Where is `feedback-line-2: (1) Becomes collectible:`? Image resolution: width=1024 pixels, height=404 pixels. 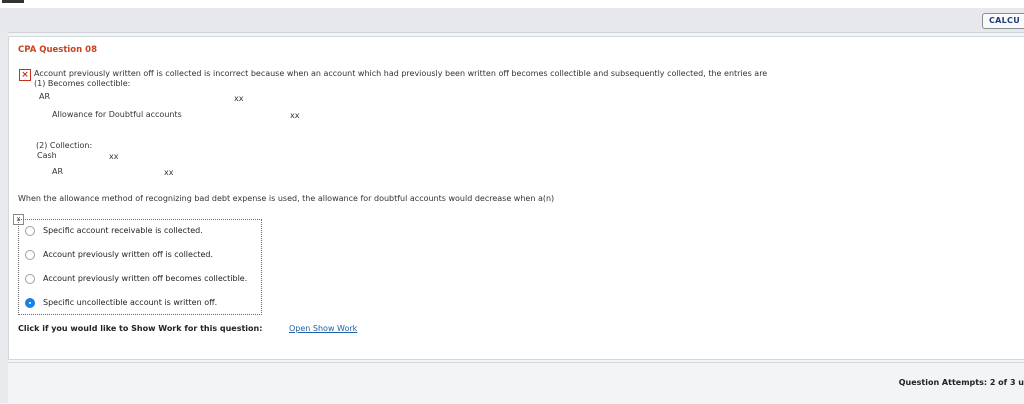 feedback-line-2: (1) Becomes collectible: is located at coordinates (82, 83).